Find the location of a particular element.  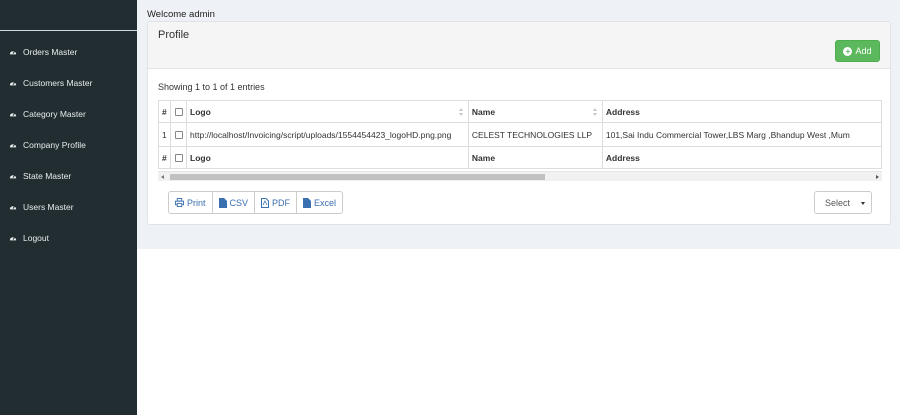

scroll-right-icon is located at coordinates (877, 177).